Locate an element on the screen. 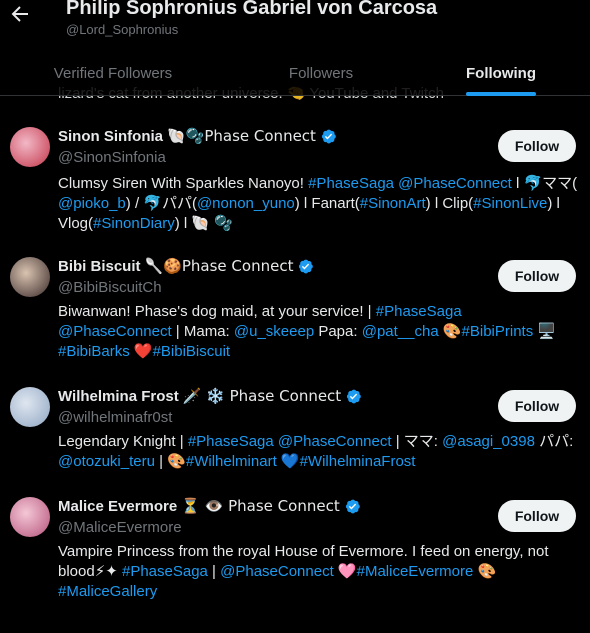 The image size is (590, 633). hashtag-link: #BibiBiscuit is located at coordinates (192, 351).